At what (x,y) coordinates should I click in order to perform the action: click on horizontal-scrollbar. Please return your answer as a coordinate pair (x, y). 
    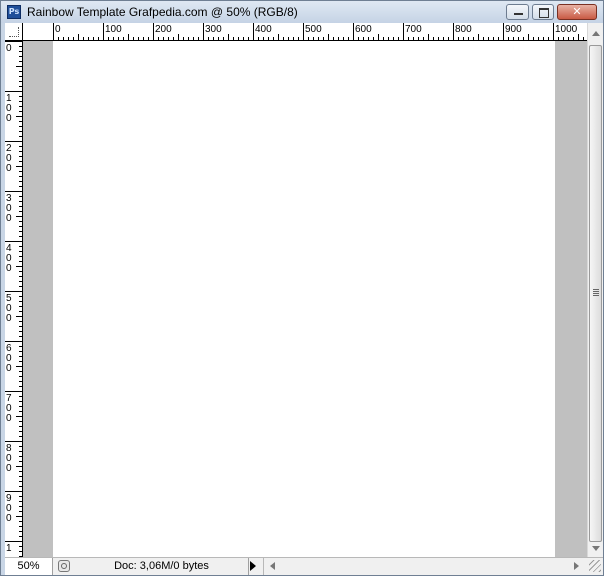
    Looking at the image, I should click on (424, 566).